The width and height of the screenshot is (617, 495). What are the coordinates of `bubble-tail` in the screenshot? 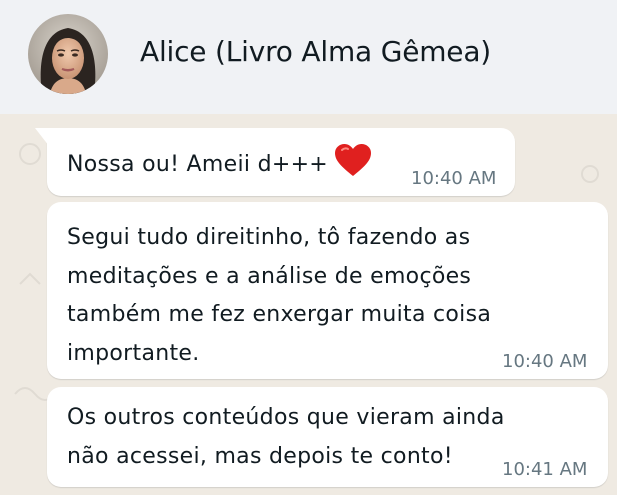 It's located at (42, 137).